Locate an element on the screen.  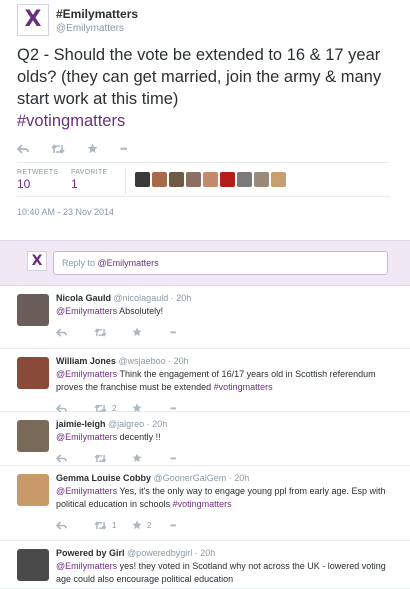
reply-author-handle: @jalgreo is located at coordinates (126, 424).